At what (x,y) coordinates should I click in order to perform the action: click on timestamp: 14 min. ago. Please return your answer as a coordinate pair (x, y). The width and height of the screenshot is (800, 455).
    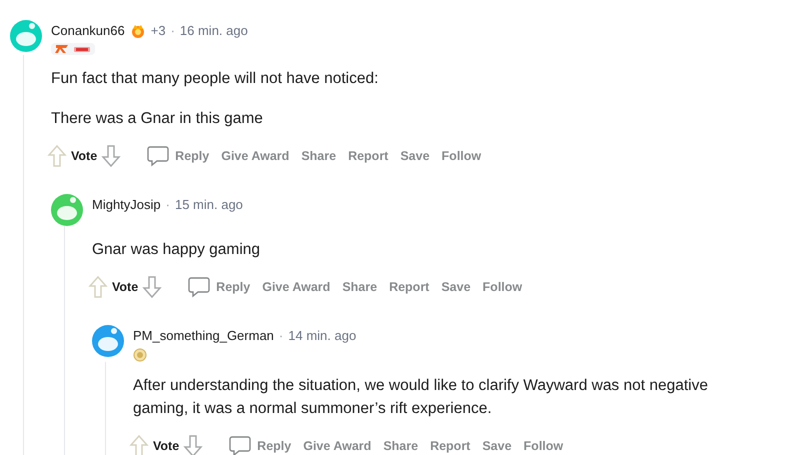
    Looking at the image, I should click on (322, 336).